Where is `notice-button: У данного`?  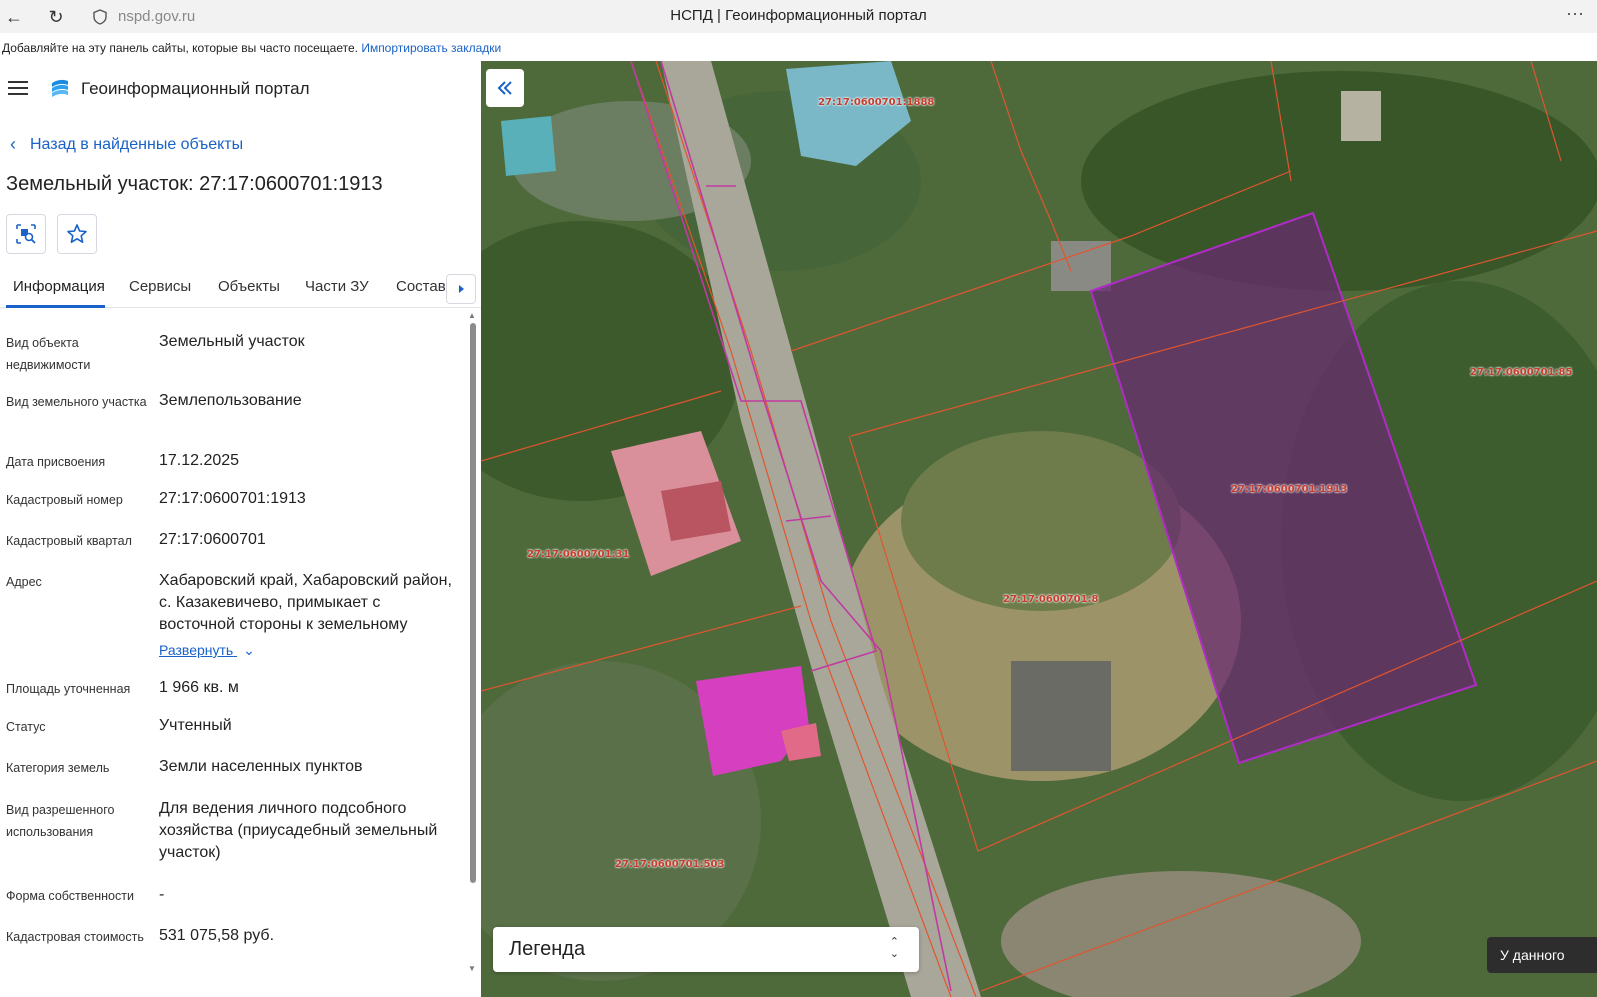
notice-button: У данного is located at coordinates (1542, 955).